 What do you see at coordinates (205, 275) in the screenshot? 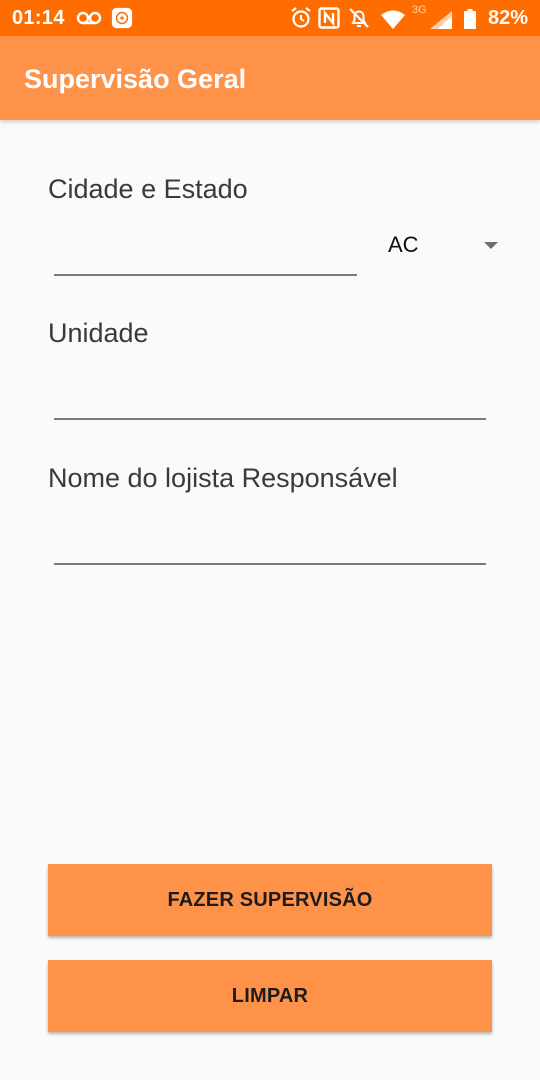
I see `city-input-underline` at bounding box center [205, 275].